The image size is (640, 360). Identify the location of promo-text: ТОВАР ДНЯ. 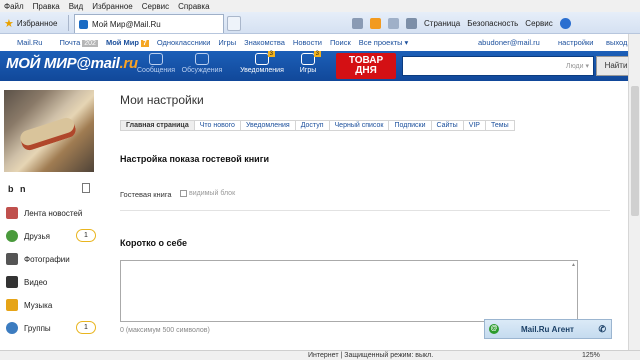
(366, 65).